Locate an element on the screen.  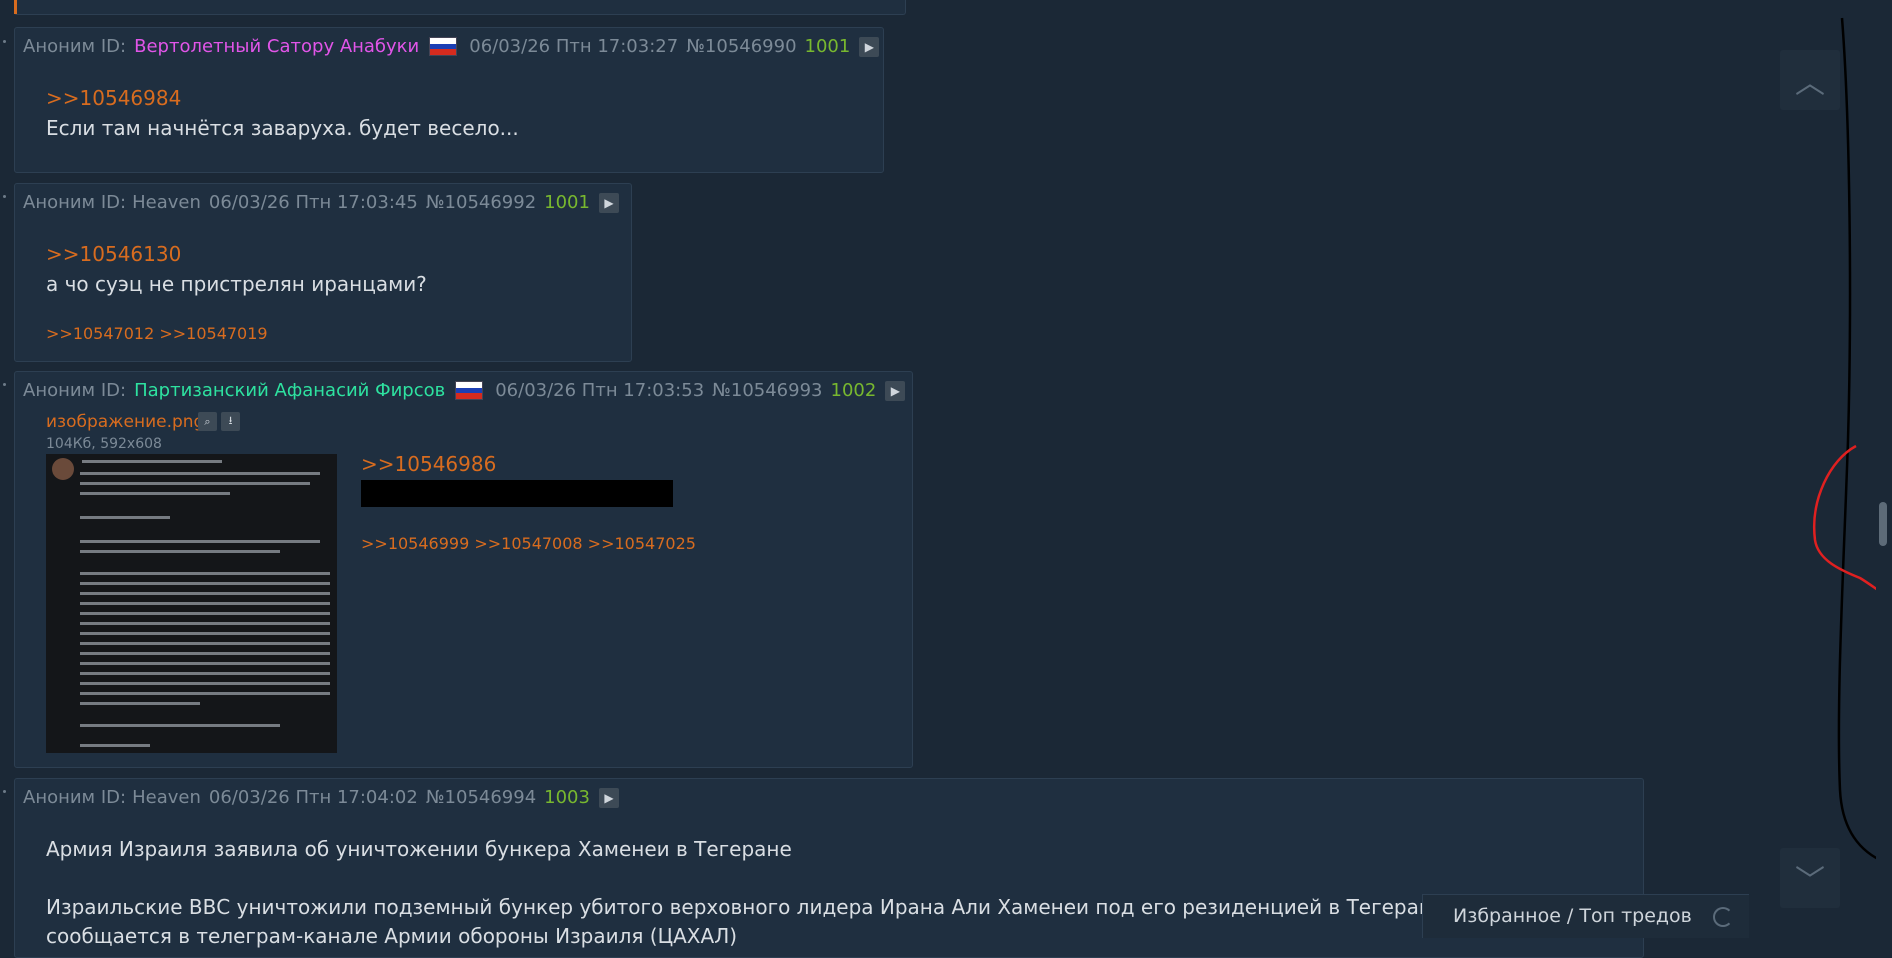
refresh-icon is located at coordinates (1723, 917).